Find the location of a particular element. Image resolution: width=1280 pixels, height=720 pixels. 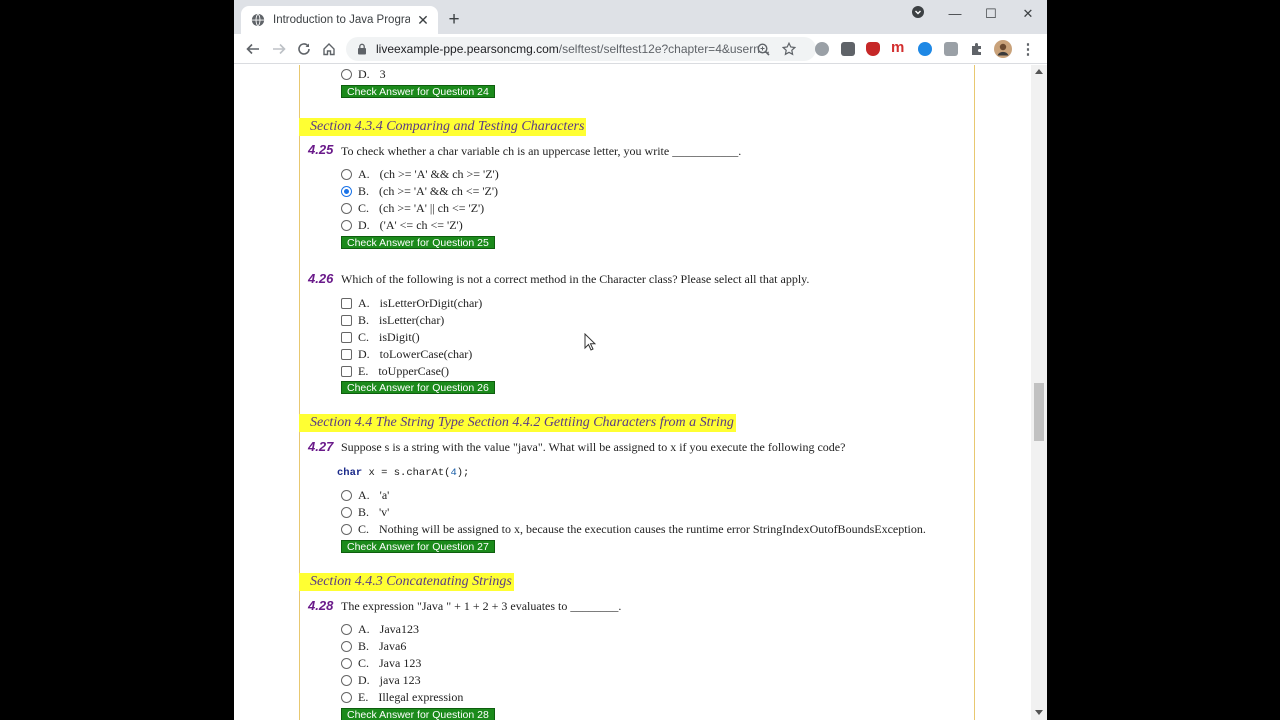

avatar is located at coordinates (1003, 49).